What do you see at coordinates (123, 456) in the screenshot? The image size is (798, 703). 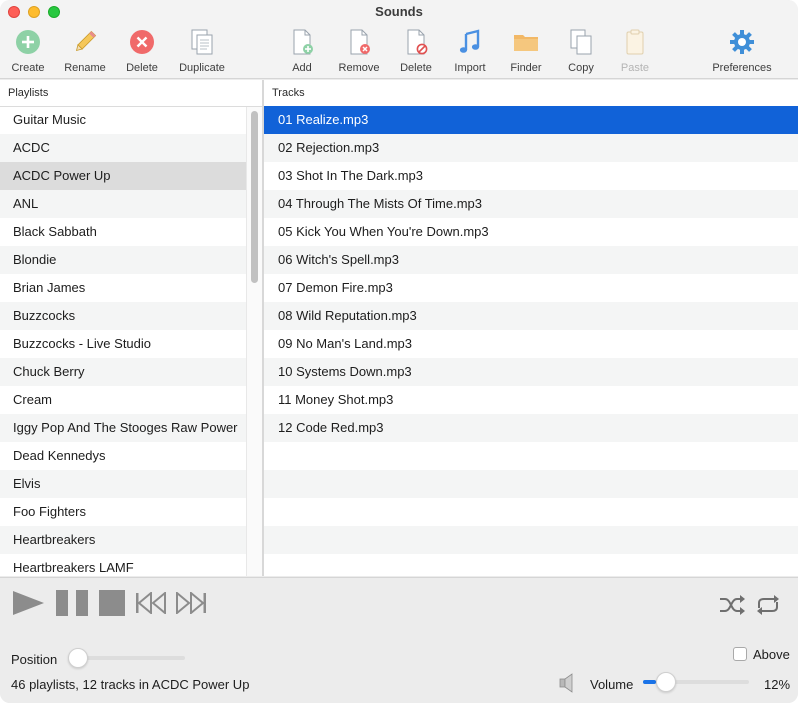 I see `playlist-row: Dead Kennedys` at bounding box center [123, 456].